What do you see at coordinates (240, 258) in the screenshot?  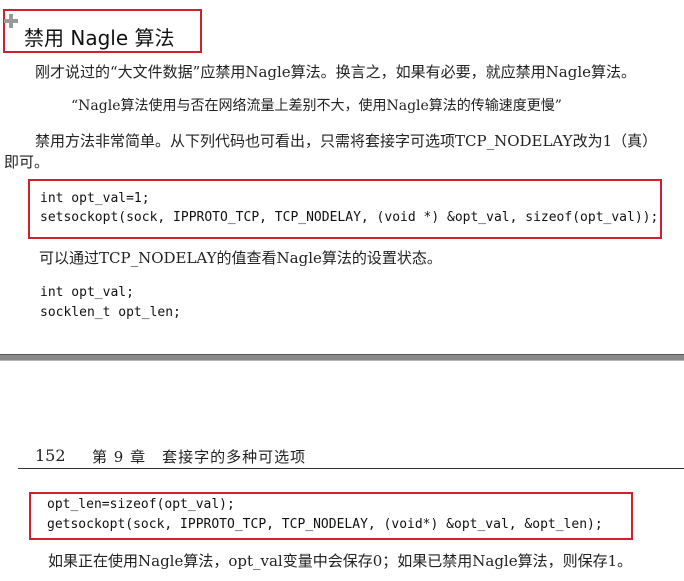 I see `paragraph-3: 可以通过TCP_NODELAY的值查看Nagle算法的设置状态。` at bounding box center [240, 258].